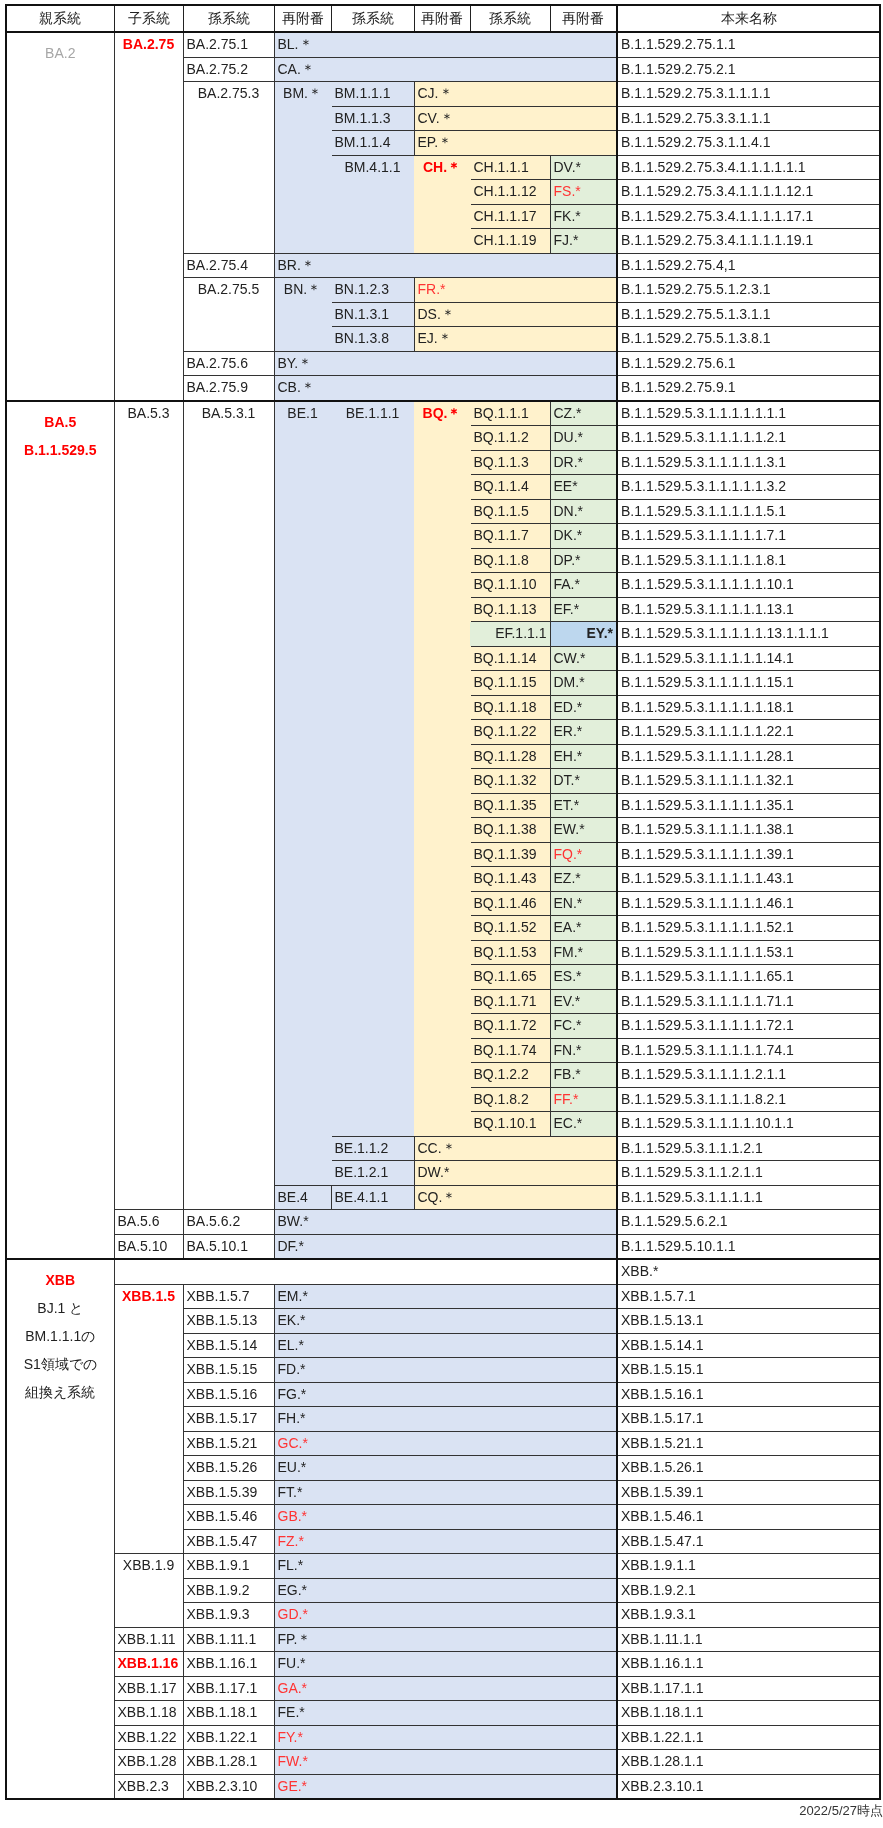 The image size is (883, 1828). What do you see at coordinates (442, 204) in the screenshot?
I see `table-cell: CH.＊` at bounding box center [442, 204].